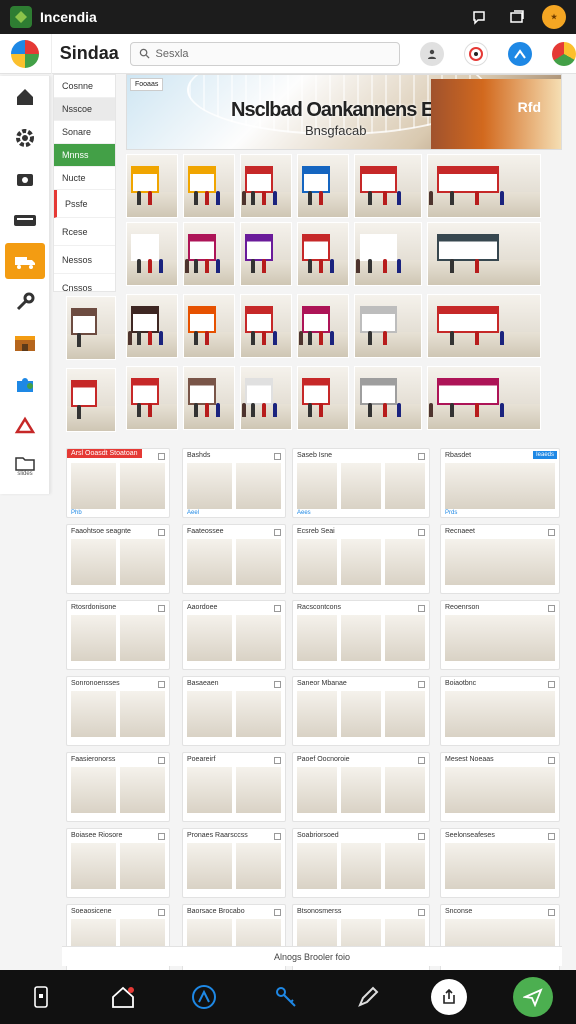  Describe the element at coordinates (118, 711) in the screenshot. I see `asset-card: Sonronoensses` at that location.